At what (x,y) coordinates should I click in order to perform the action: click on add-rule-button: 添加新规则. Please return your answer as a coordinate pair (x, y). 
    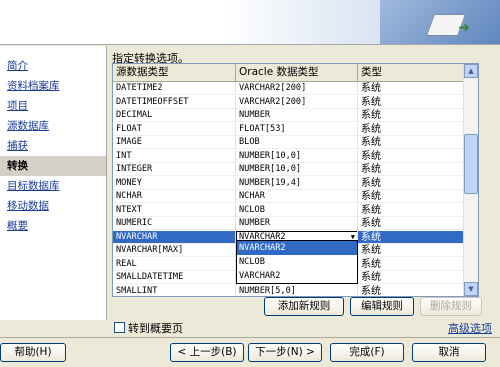
    Looking at the image, I should click on (304, 306).